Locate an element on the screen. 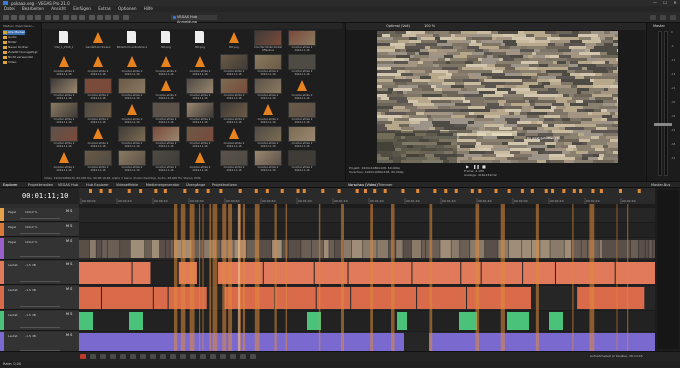  tab-vegas-hub: VEGAS Hub is located at coordinates (68, 185).